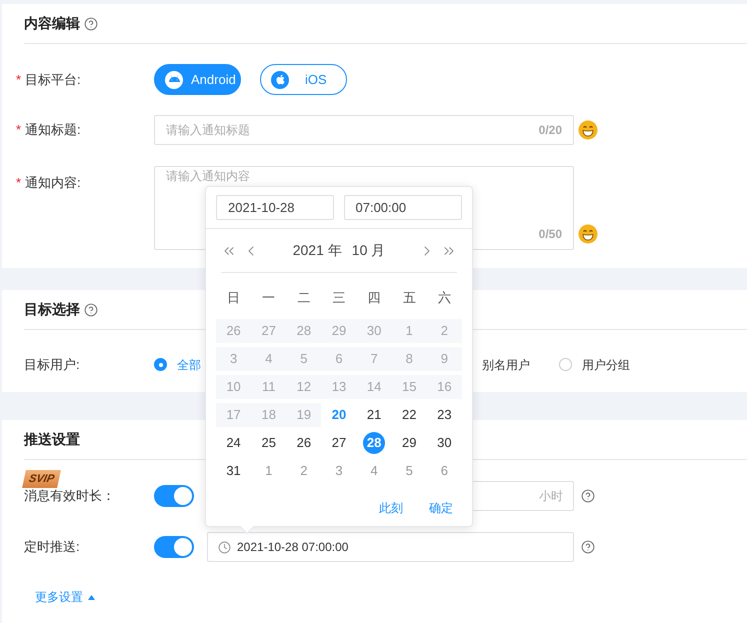 The height and width of the screenshot is (623, 747). I want to click on weekday-label: 日, so click(234, 298).